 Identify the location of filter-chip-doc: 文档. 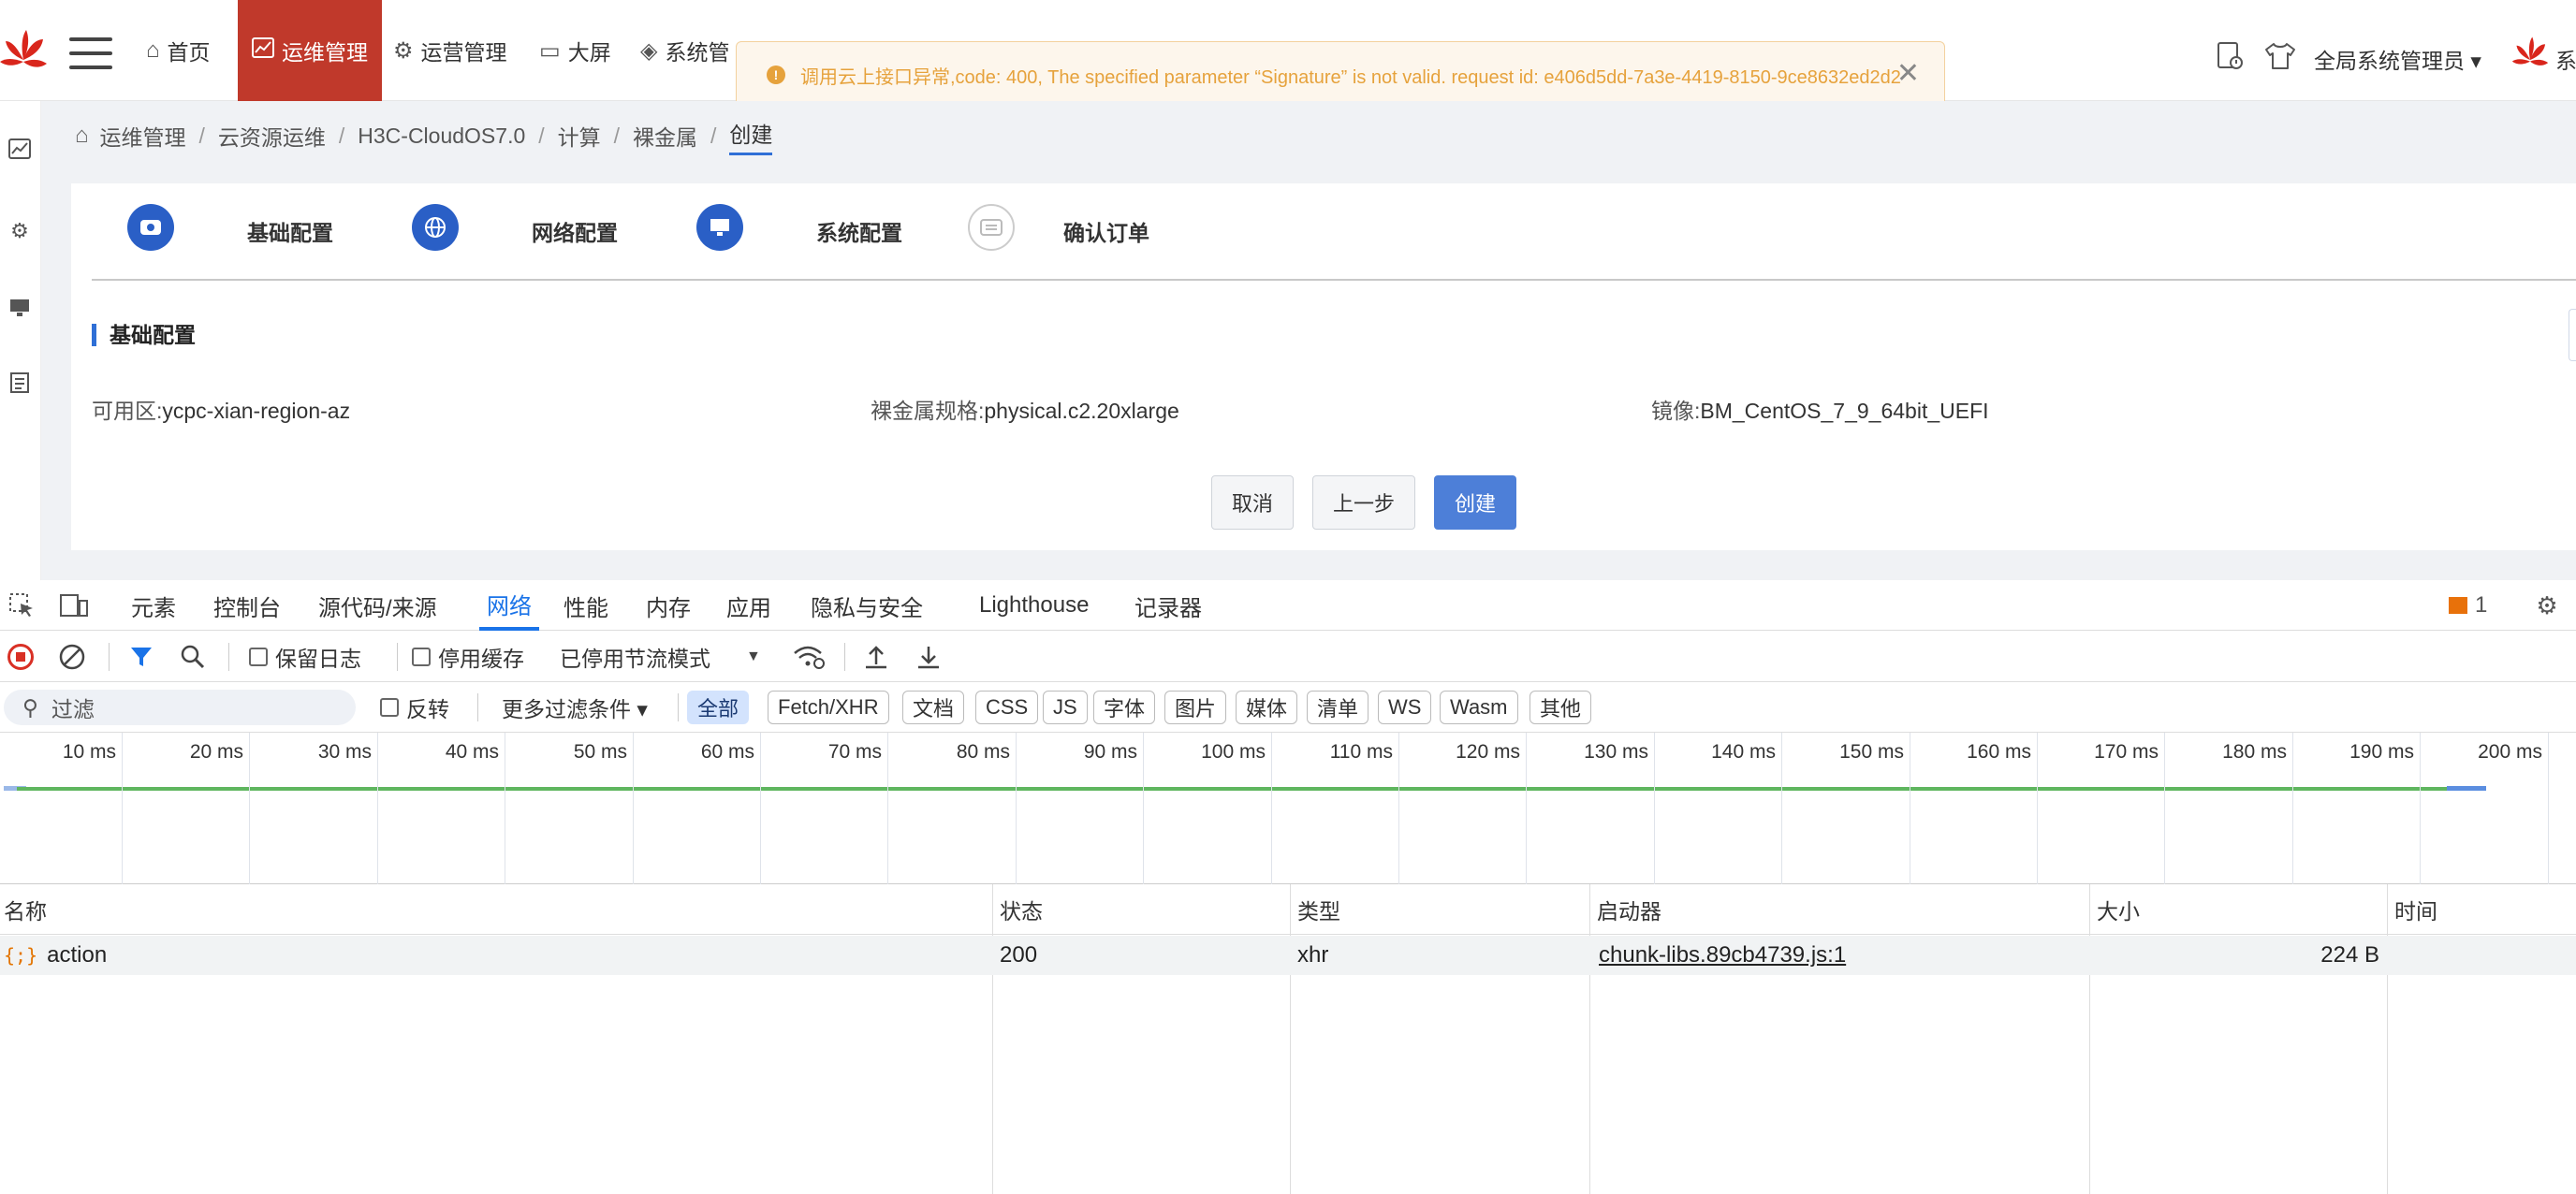
(933, 708).